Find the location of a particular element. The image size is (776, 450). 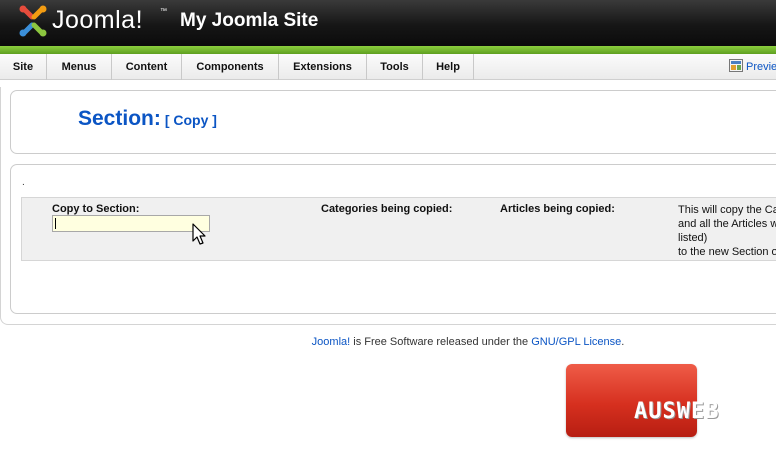

site-title: My Joomla Site is located at coordinates (249, 20).